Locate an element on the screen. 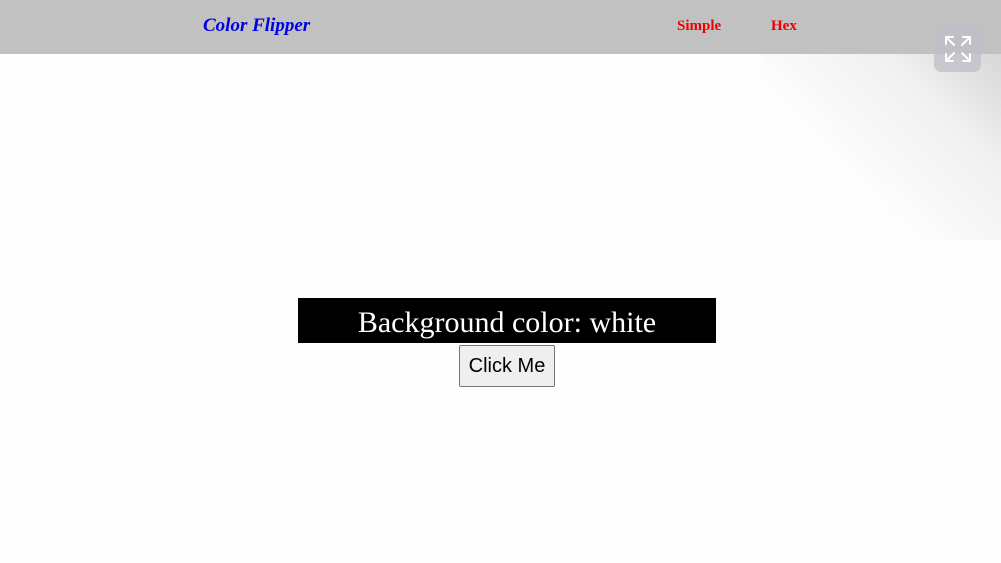 This screenshot has height=563, width=1001. background-color-label: Background color: white is located at coordinates (507, 320).